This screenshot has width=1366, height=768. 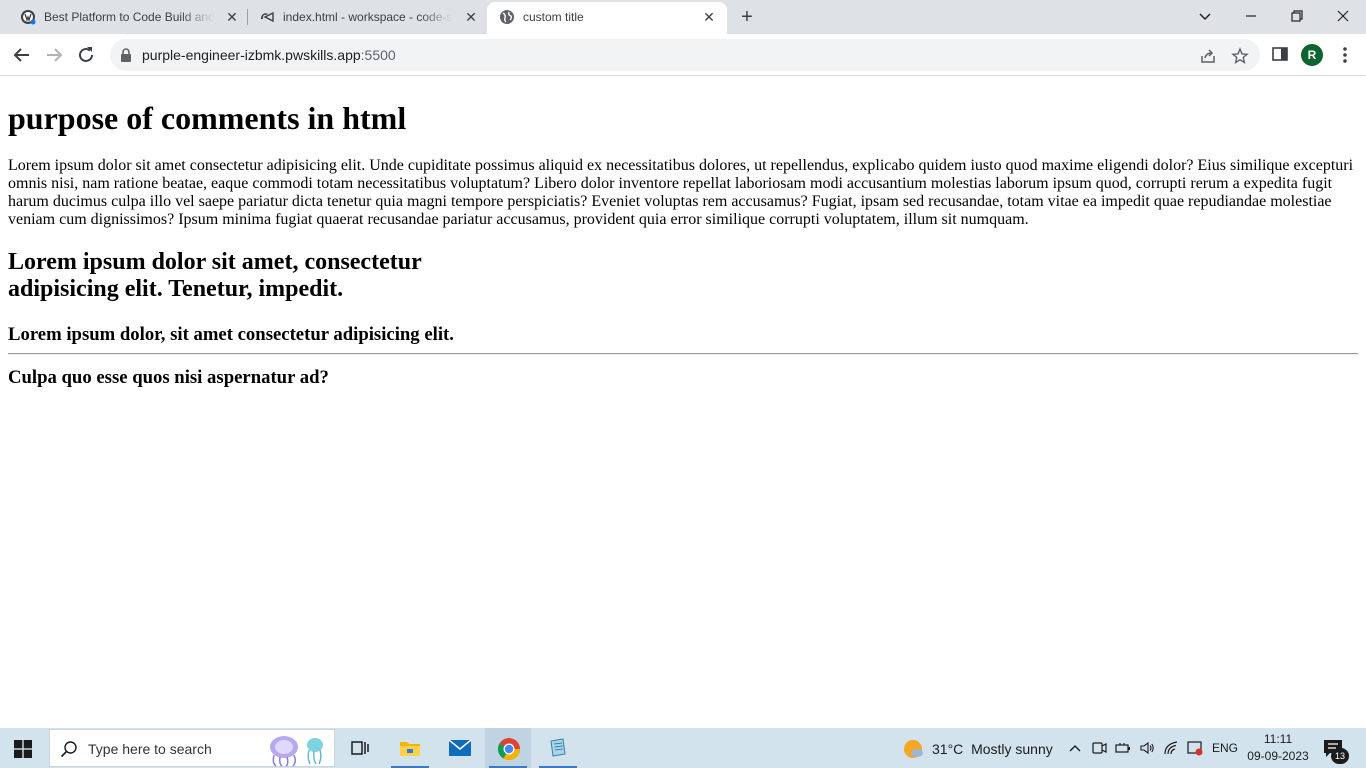 What do you see at coordinates (1075, 748) in the screenshot?
I see `chevron-up-icon` at bounding box center [1075, 748].